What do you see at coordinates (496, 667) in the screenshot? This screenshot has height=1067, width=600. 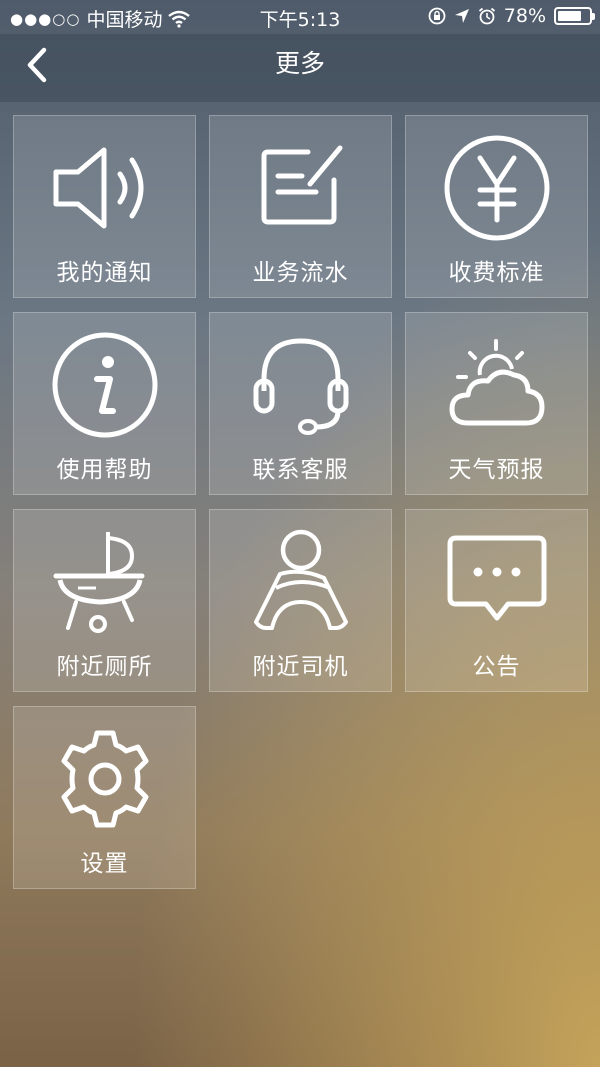 I see `tile-label: 公告` at bounding box center [496, 667].